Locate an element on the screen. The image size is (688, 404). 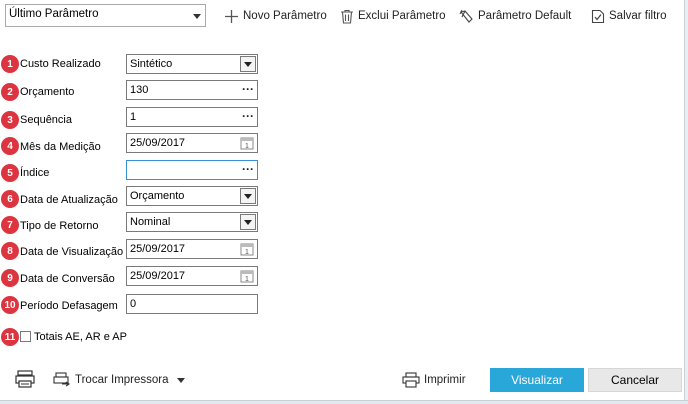
printer-settings-icon is located at coordinates (25, 379).